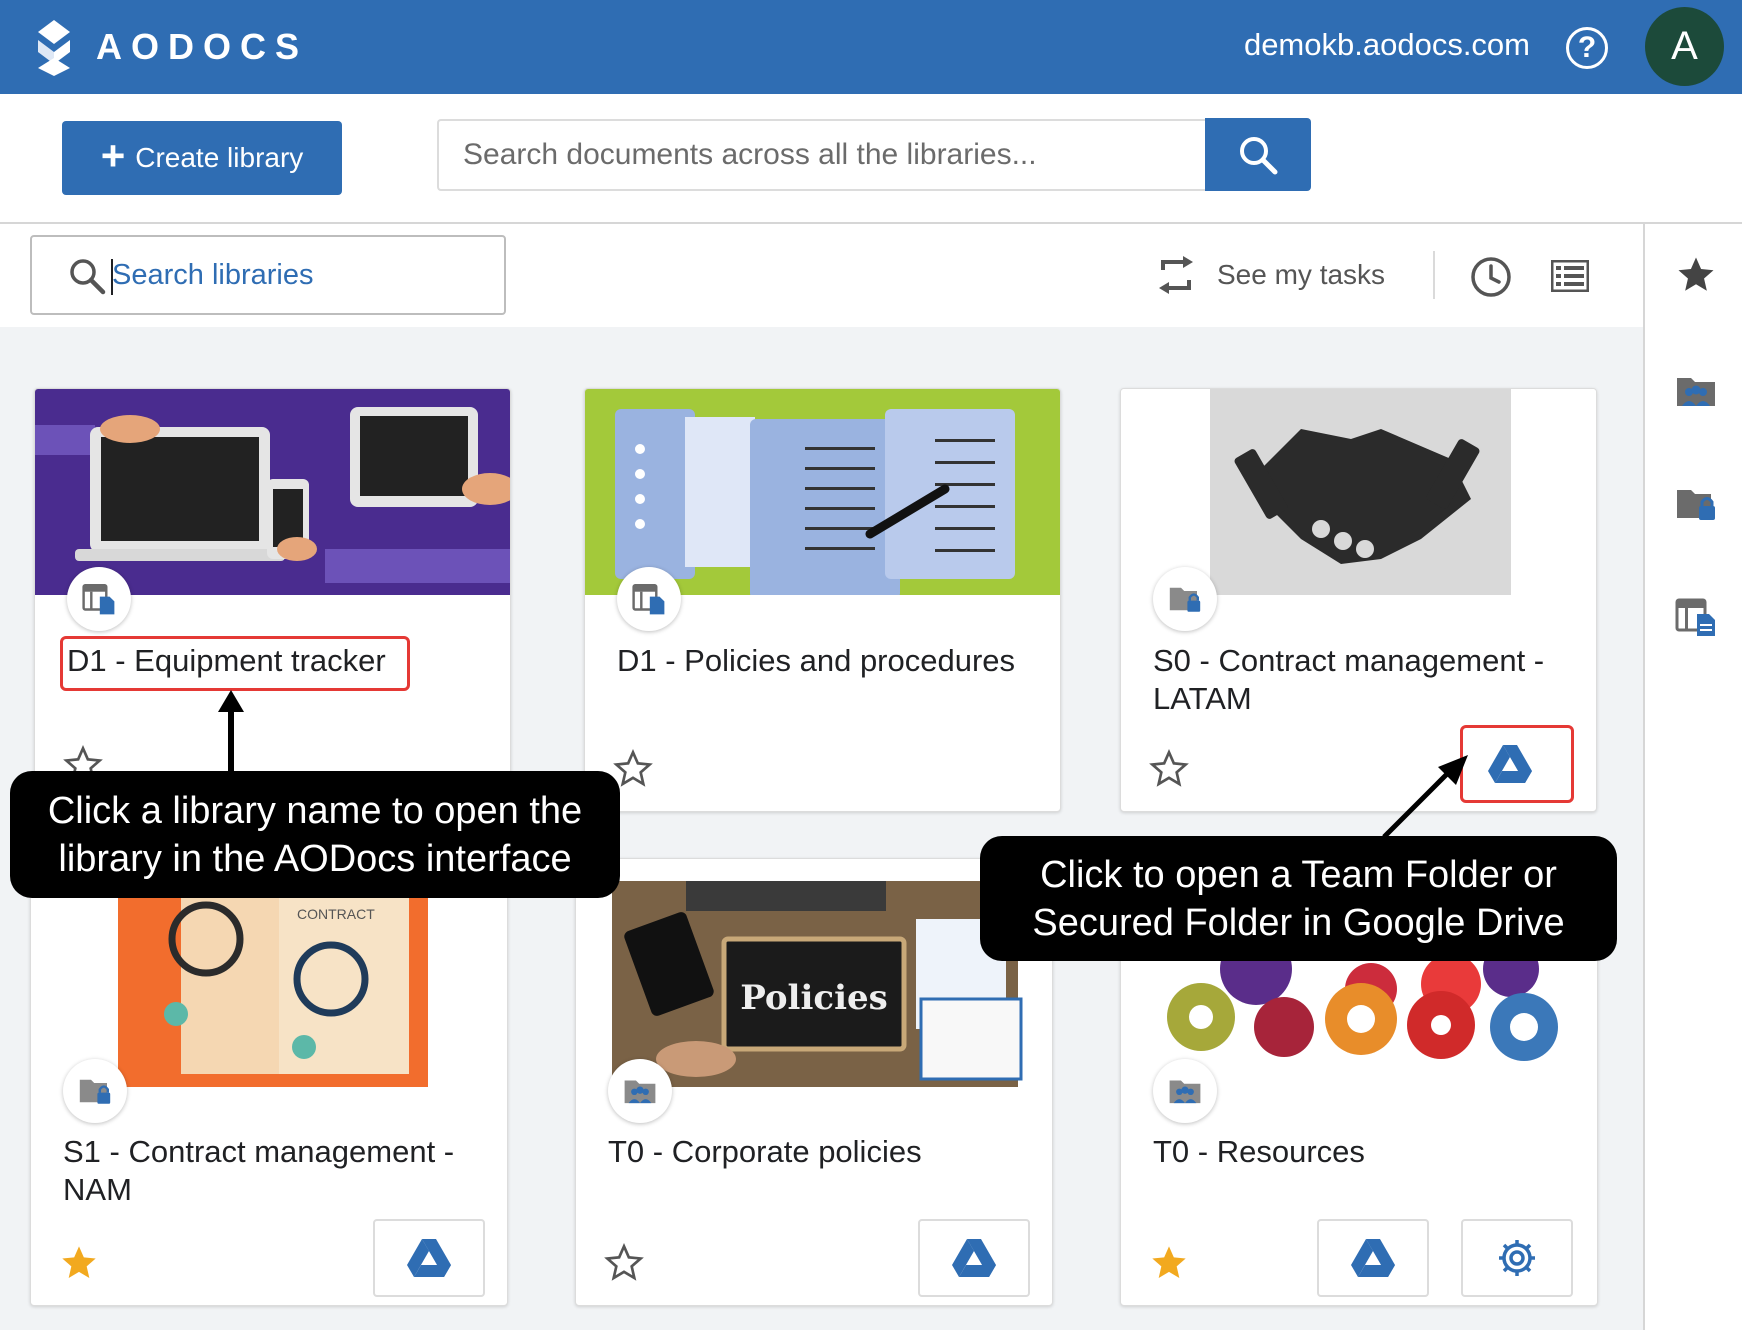  I want to click on policies-banner-text: Policies, so click(814, 998).